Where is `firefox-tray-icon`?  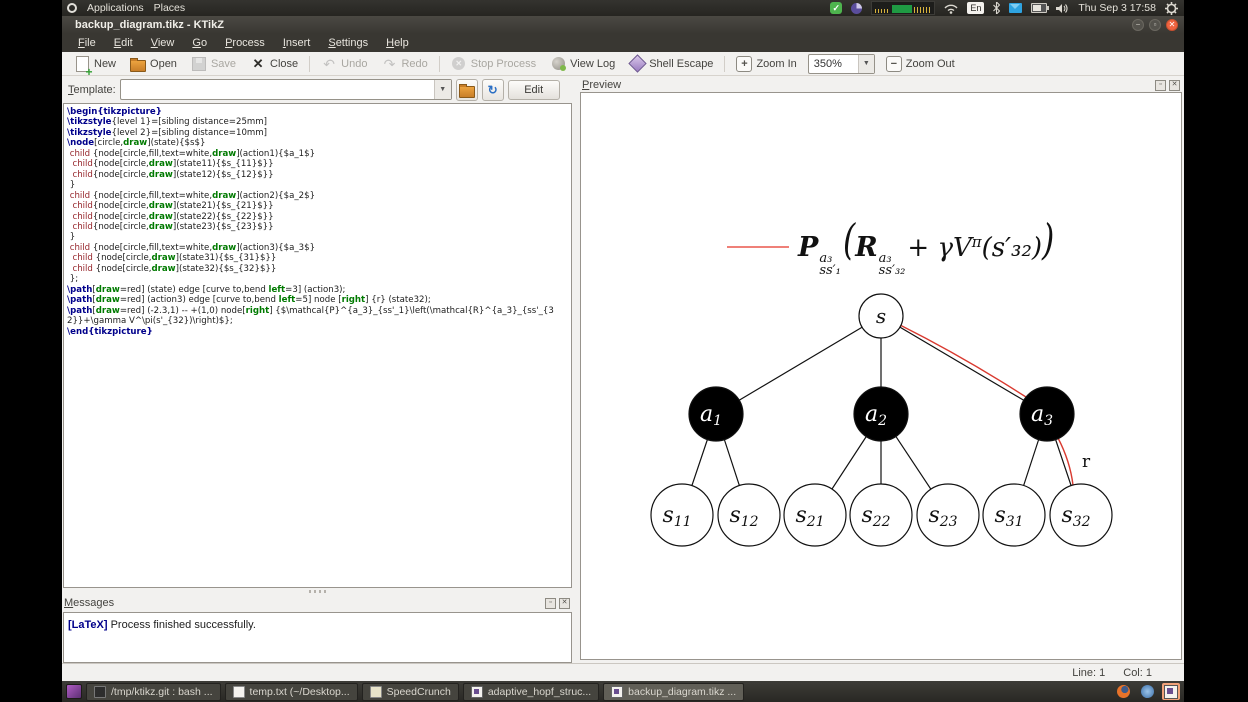 firefox-tray-icon is located at coordinates (1123, 691).